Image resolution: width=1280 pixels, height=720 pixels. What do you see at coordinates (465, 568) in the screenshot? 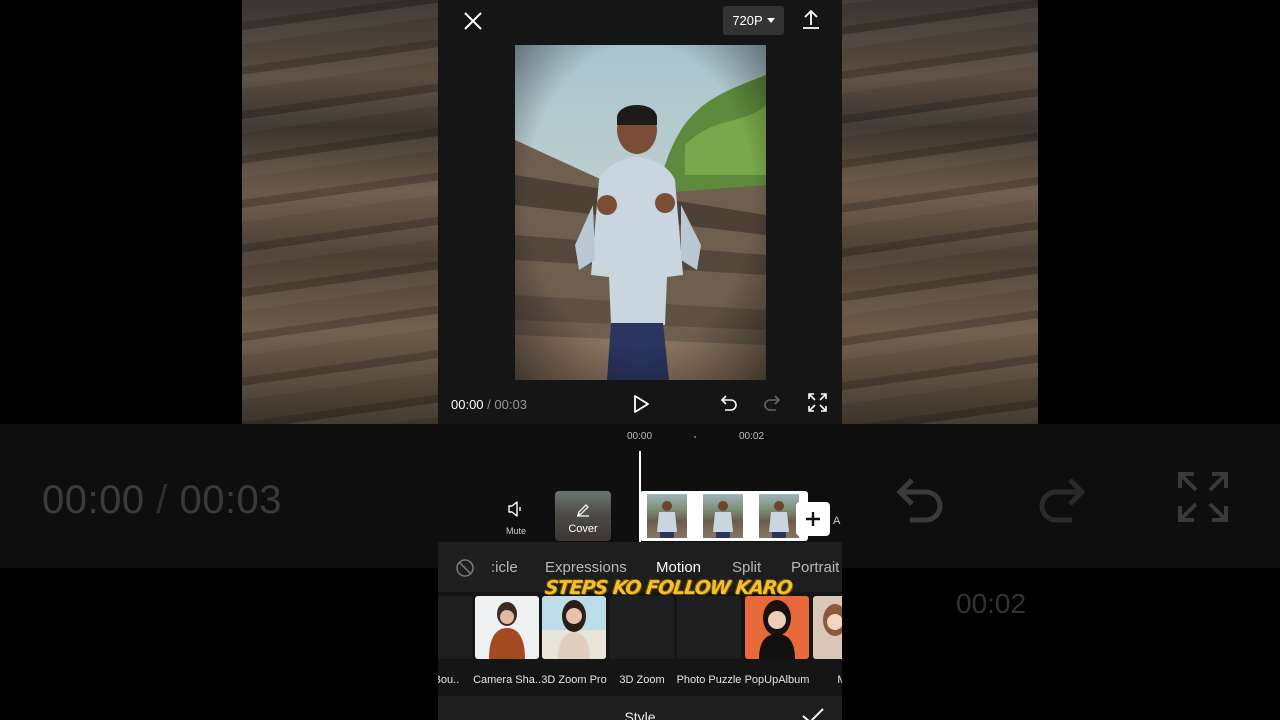
I see `none-icon` at bounding box center [465, 568].